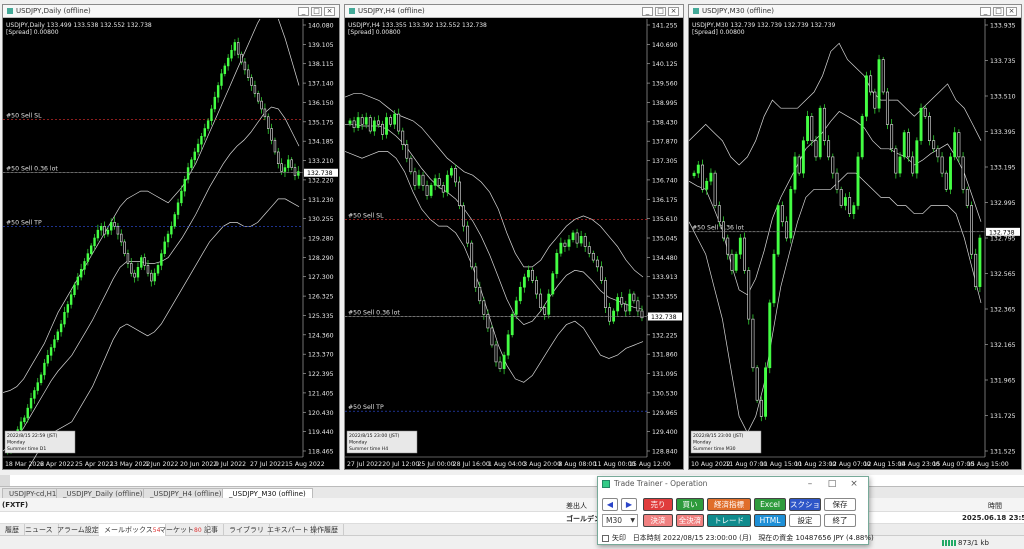  I want to click on terminal-tab-articles: 記事, so click(211, 530).